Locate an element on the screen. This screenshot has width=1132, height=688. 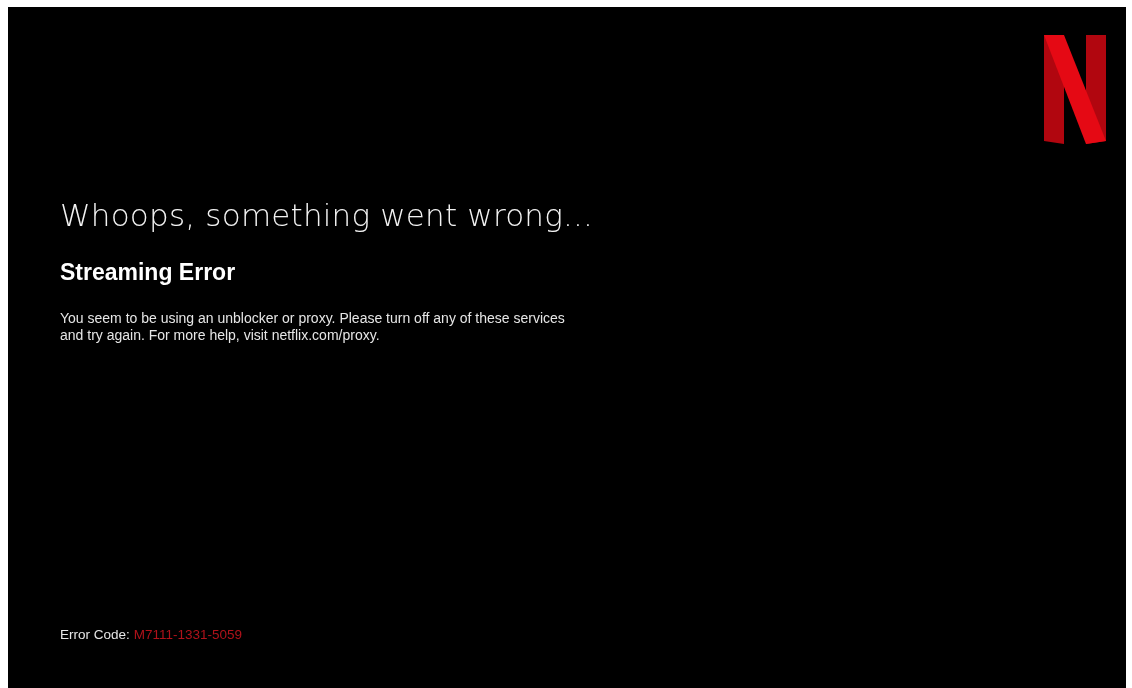
error-code: M7111-1331-5059 is located at coordinates (188, 634).